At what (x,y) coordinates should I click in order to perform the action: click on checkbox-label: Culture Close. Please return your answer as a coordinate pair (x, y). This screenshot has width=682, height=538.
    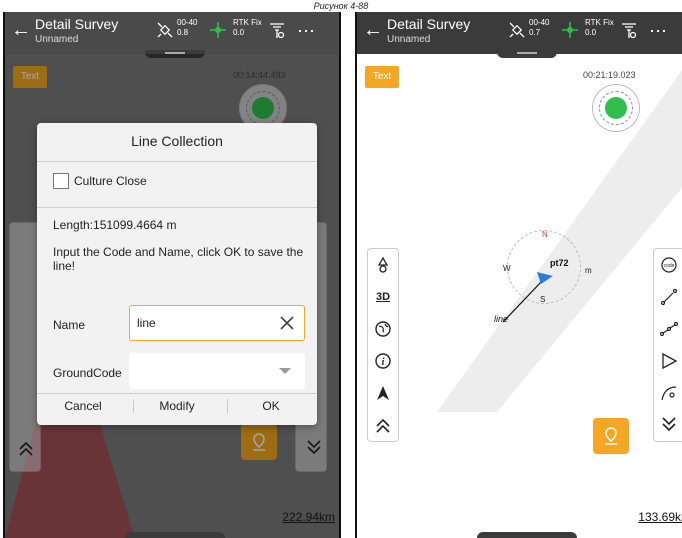
    Looking at the image, I should click on (110, 181).